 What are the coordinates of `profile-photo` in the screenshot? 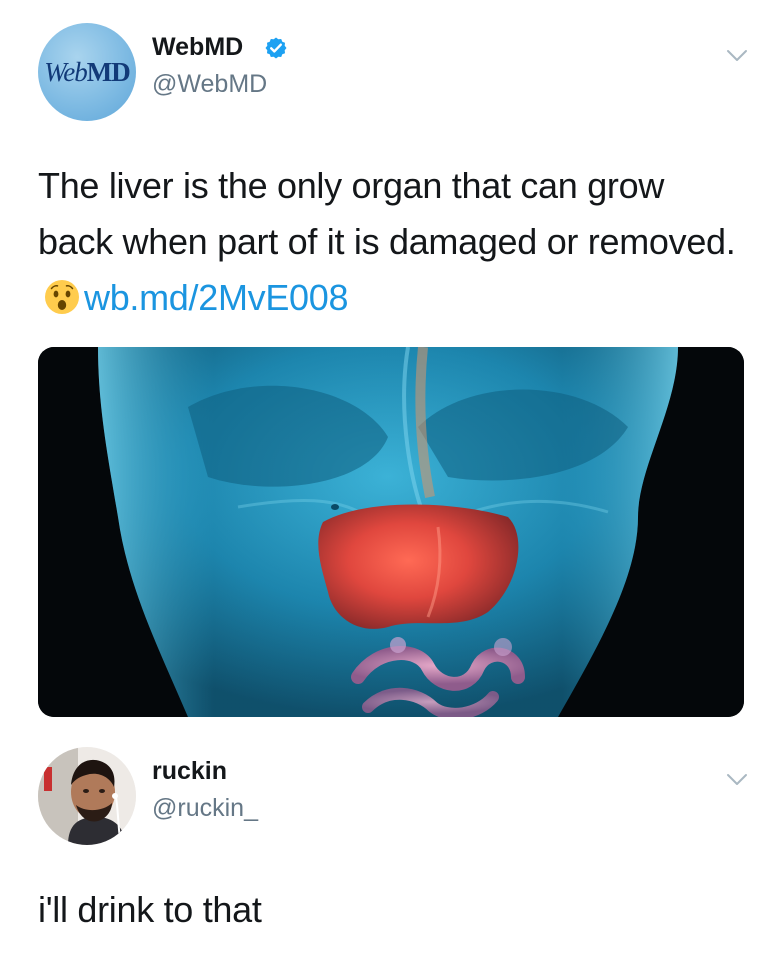 It's located at (87, 796).